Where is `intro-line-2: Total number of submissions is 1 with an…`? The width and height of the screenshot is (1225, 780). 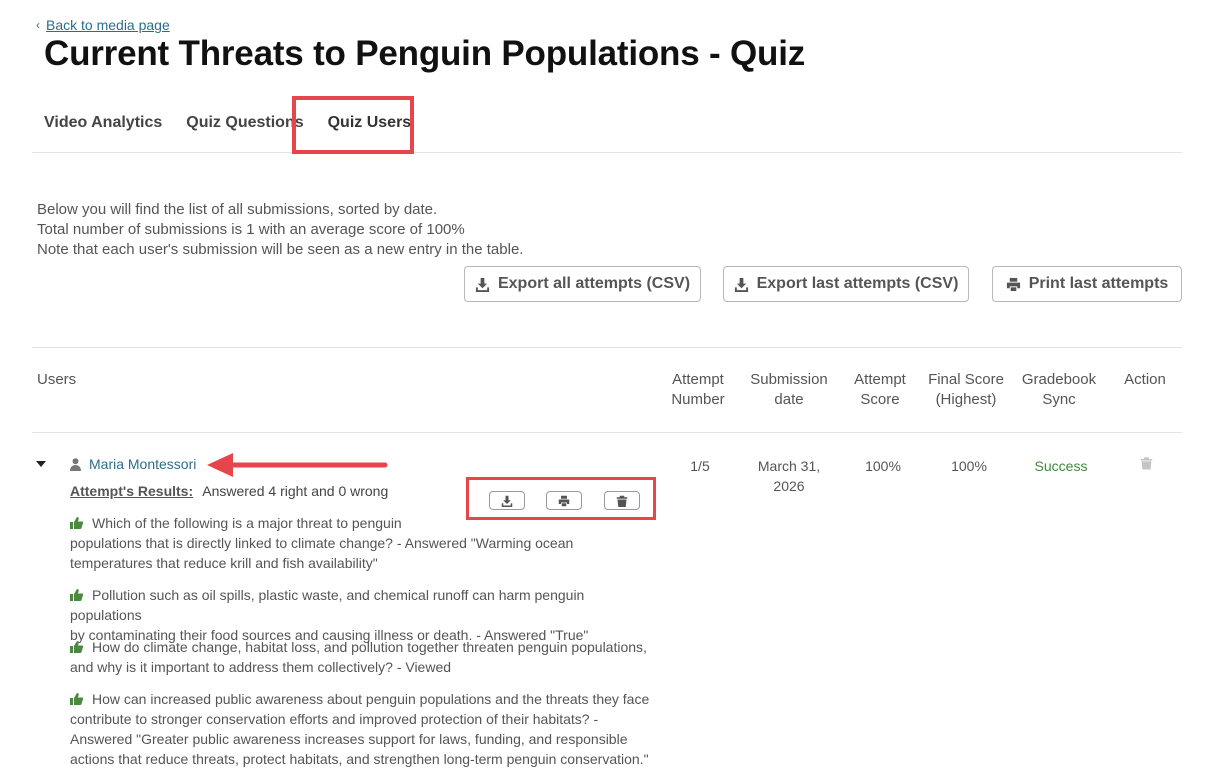 intro-line-2: Total number of submissions is 1 with an… is located at coordinates (251, 229).